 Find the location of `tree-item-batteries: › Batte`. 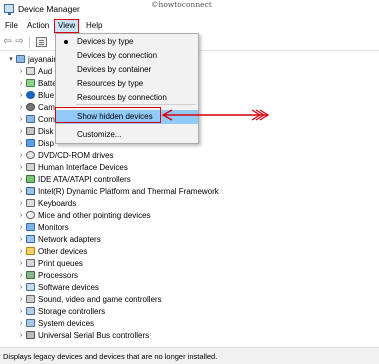

tree-item-batteries: › Batte is located at coordinates (36, 83).